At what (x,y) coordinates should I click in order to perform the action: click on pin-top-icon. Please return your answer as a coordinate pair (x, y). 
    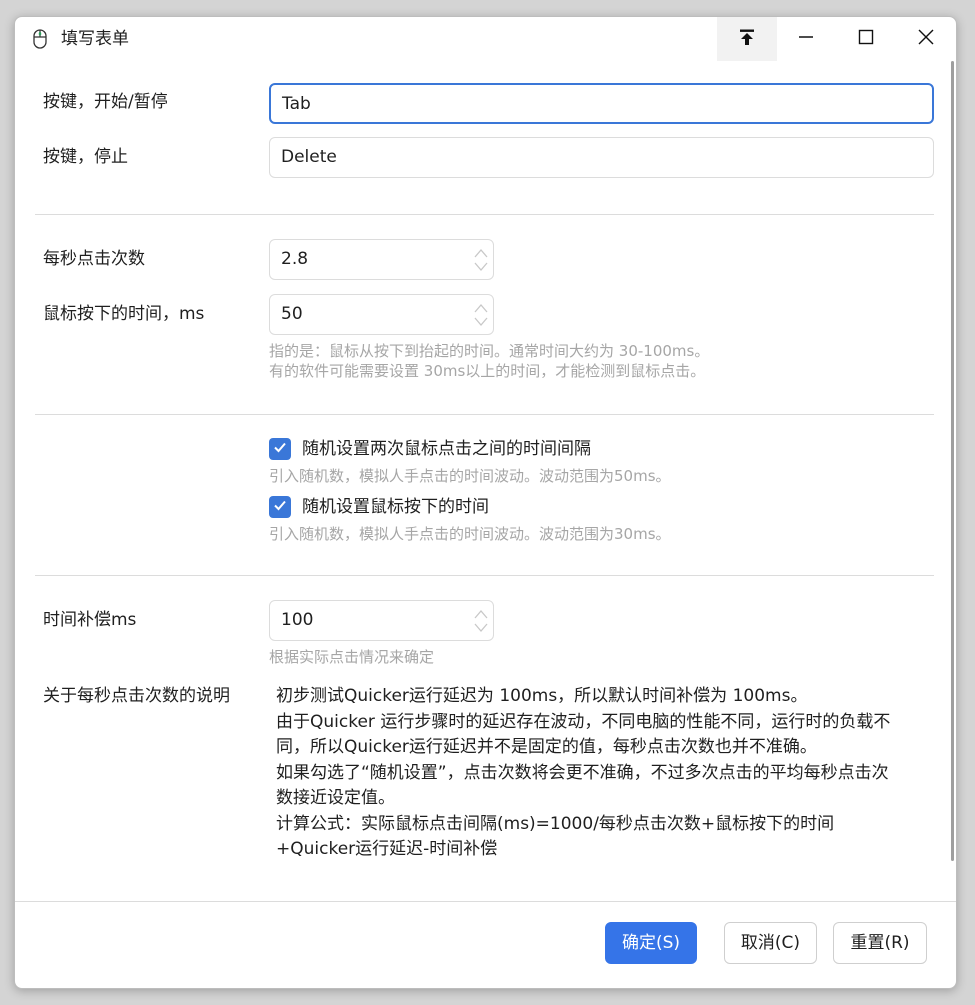
    Looking at the image, I should click on (747, 39).